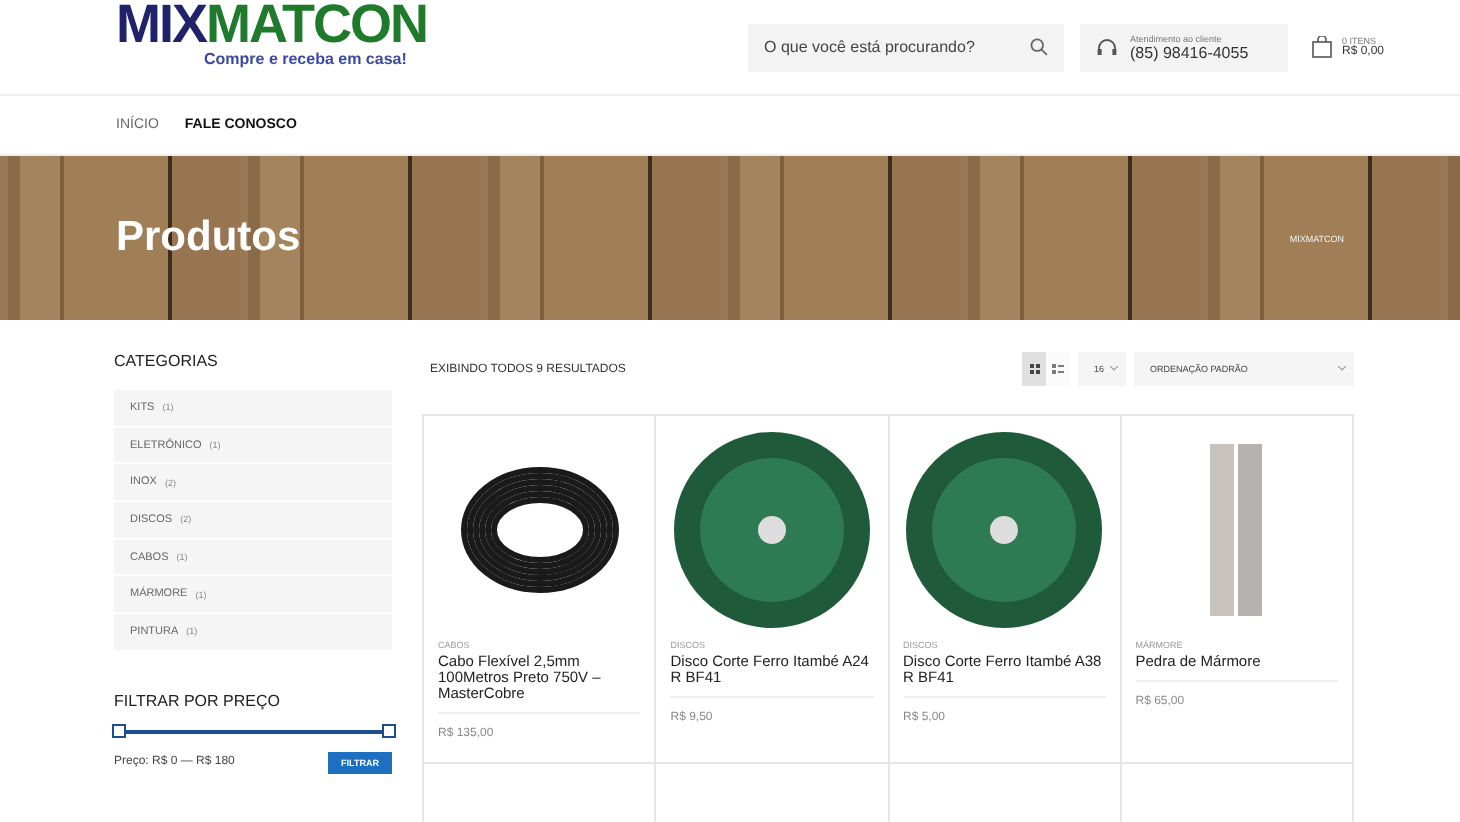  What do you see at coordinates (1039, 47) in the screenshot?
I see `search-icon` at bounding box center [1039, 47].